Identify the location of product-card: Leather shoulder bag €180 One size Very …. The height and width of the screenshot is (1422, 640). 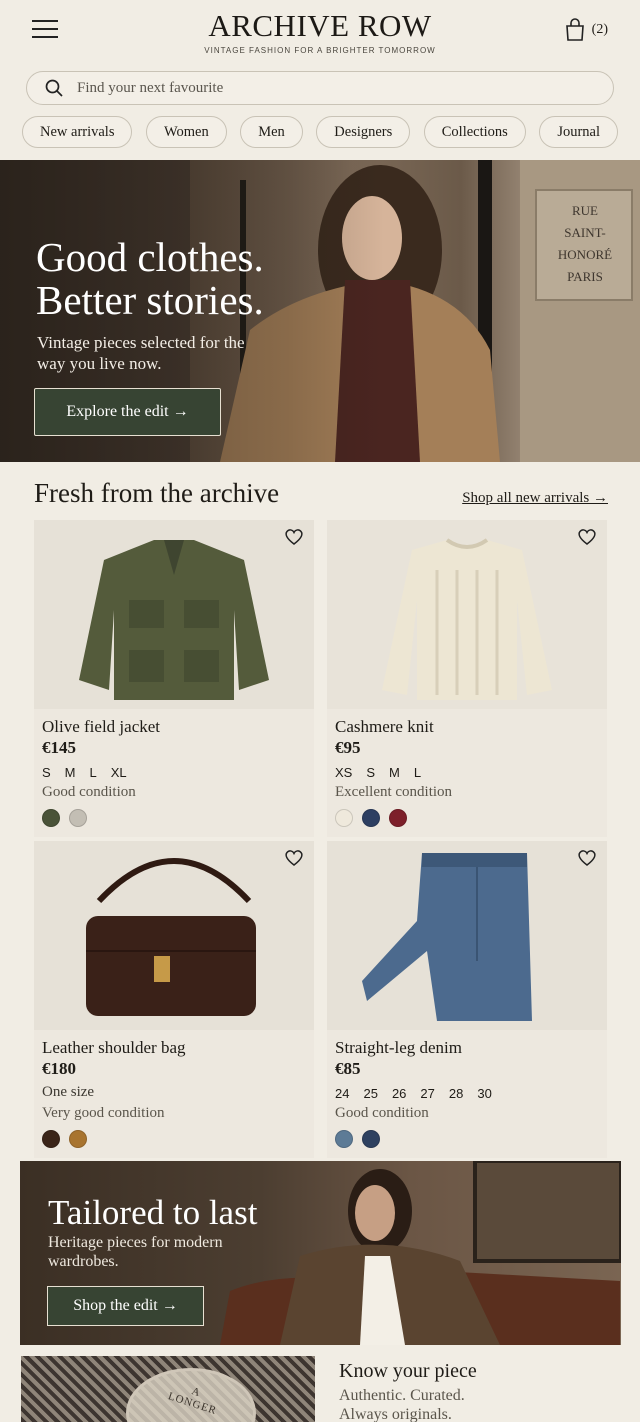
(174, 999).